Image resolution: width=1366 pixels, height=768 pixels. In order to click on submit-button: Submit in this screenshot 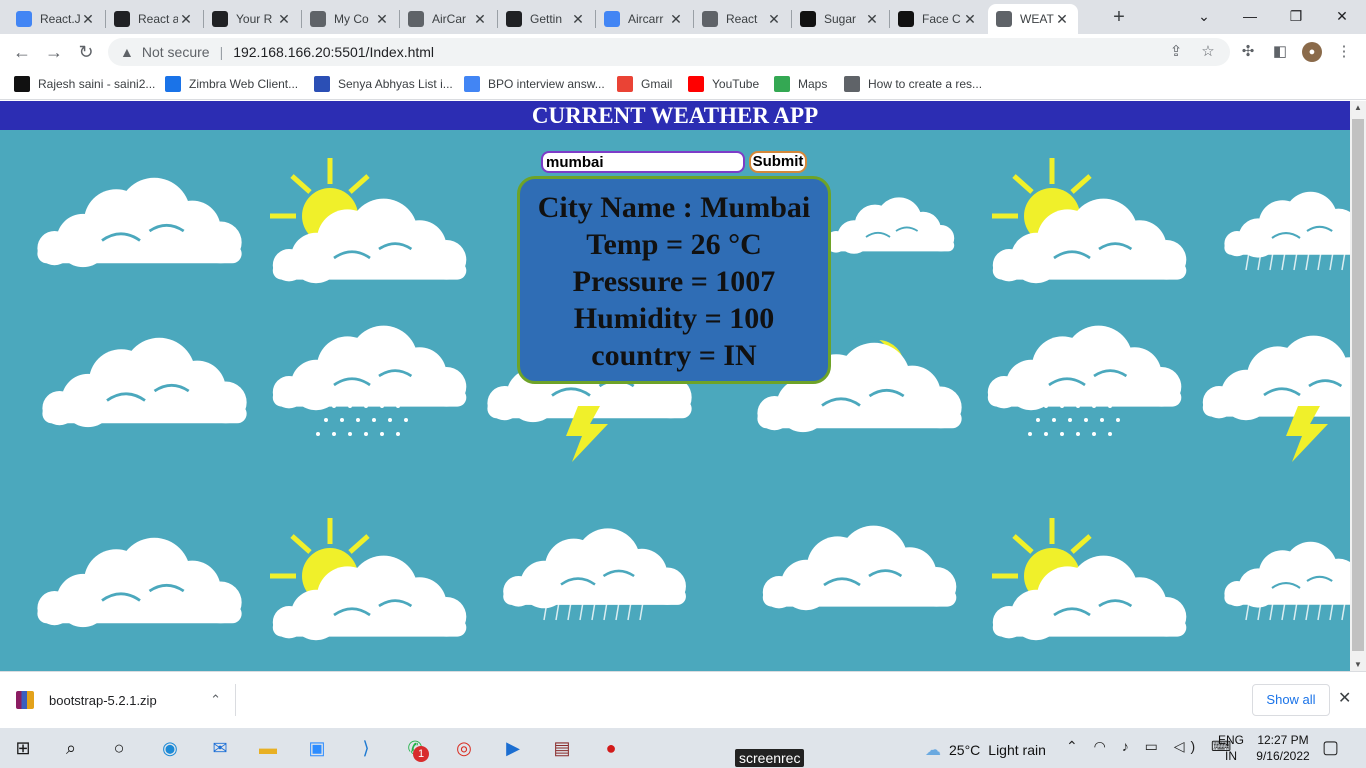, I will do `click(778, 162)`.